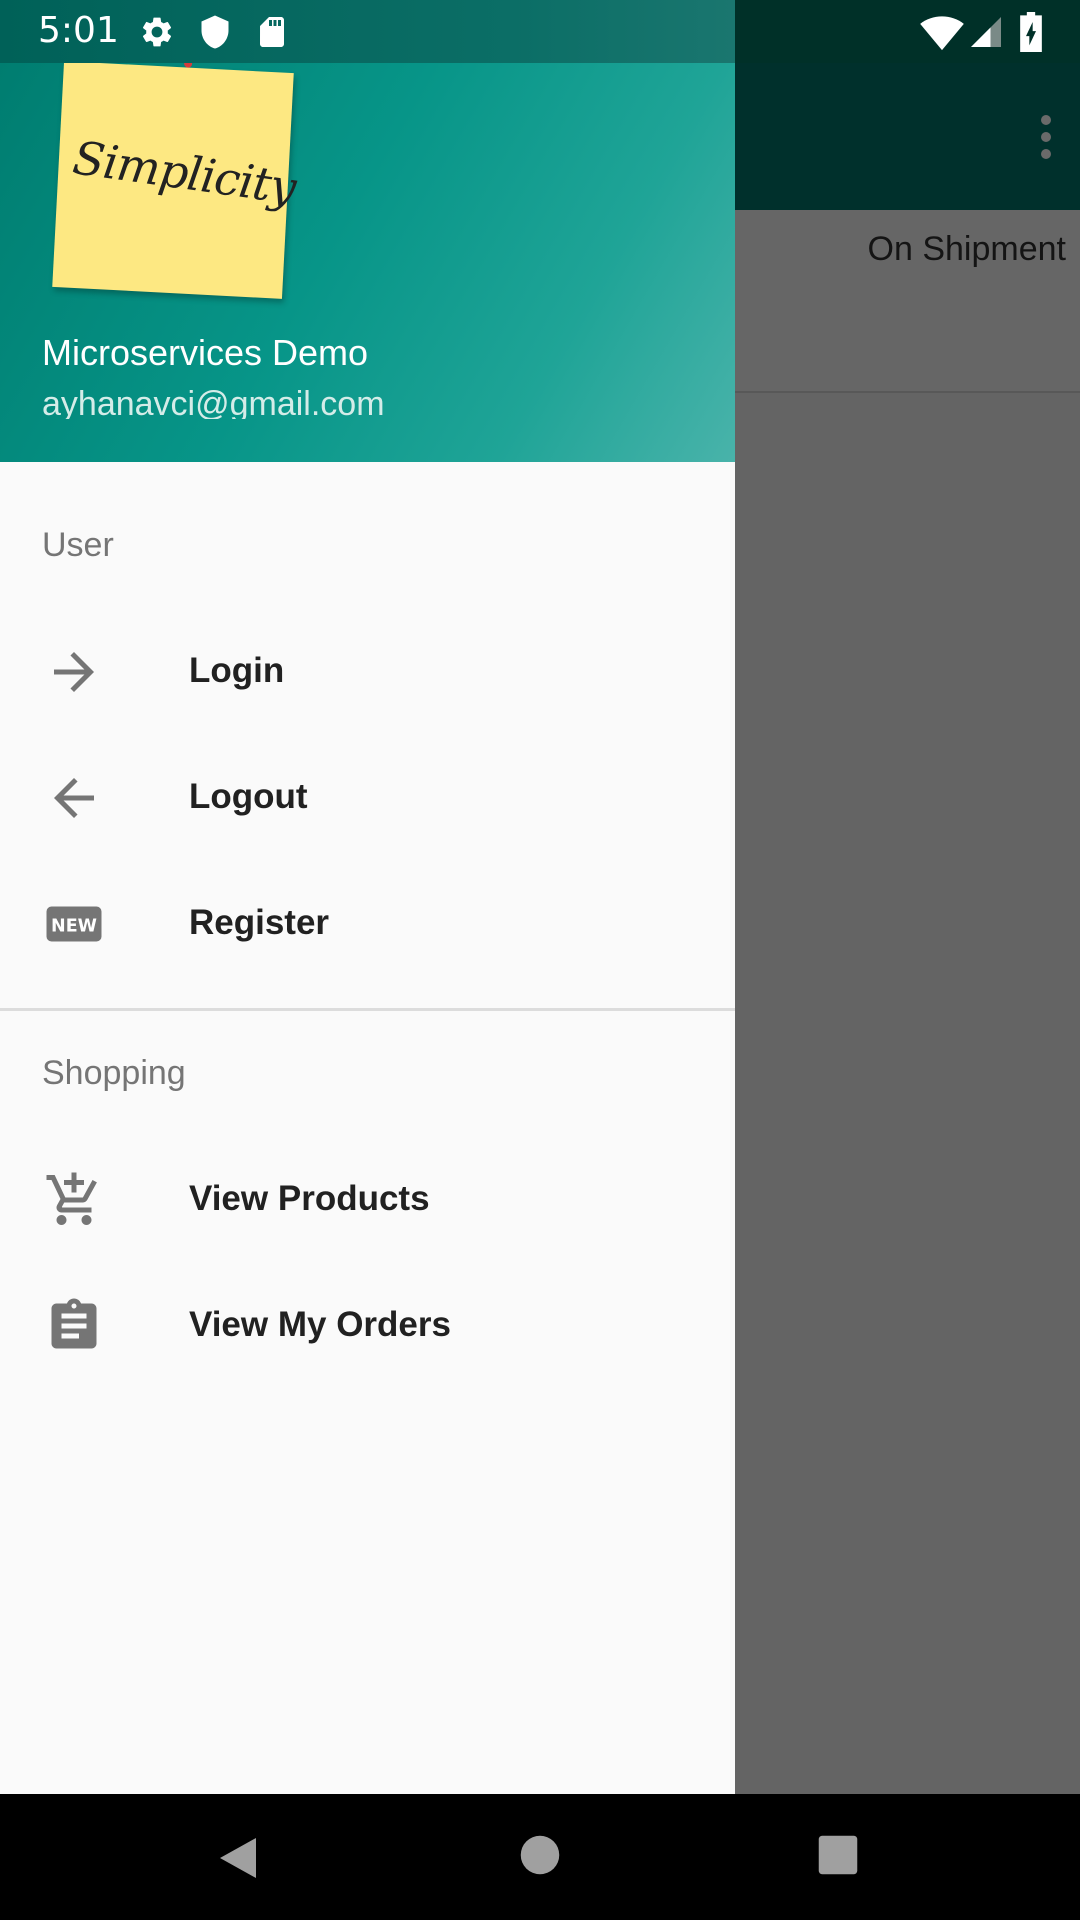  Describe the element at coordinates (184, 172) in the screenshot. I see `logo-text: Simplicity` at that location.